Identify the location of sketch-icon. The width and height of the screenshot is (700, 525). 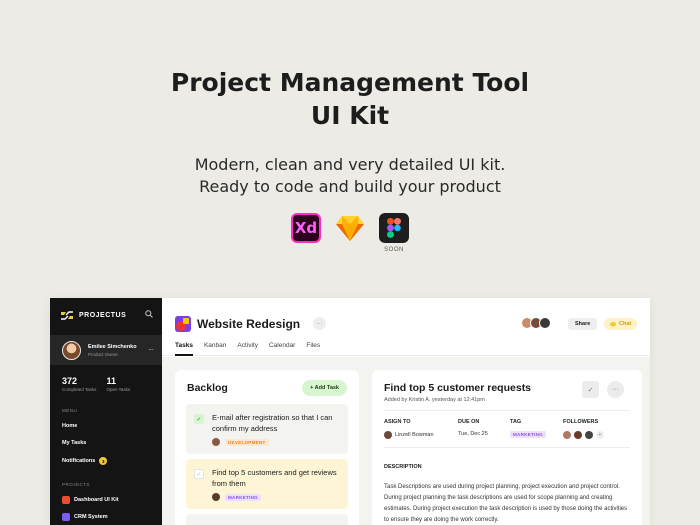
(350, 228).